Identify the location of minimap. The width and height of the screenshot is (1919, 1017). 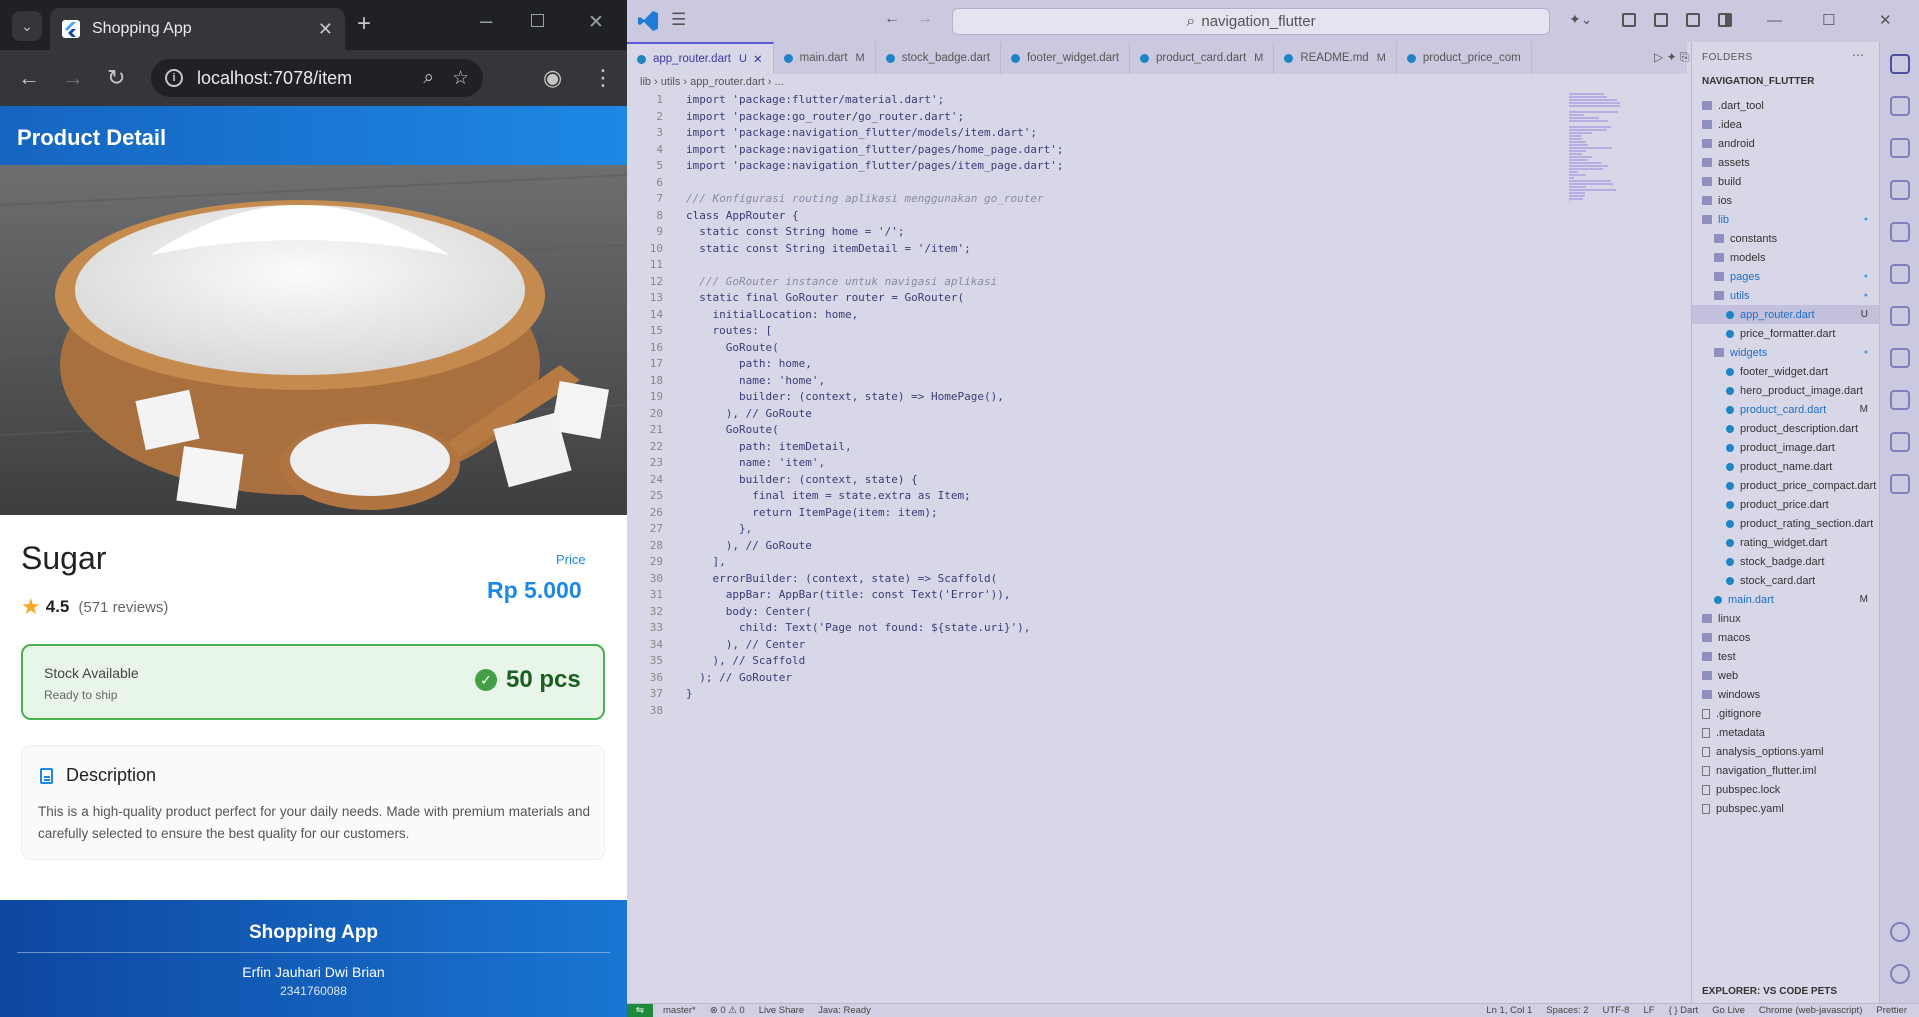
(1599, 147).